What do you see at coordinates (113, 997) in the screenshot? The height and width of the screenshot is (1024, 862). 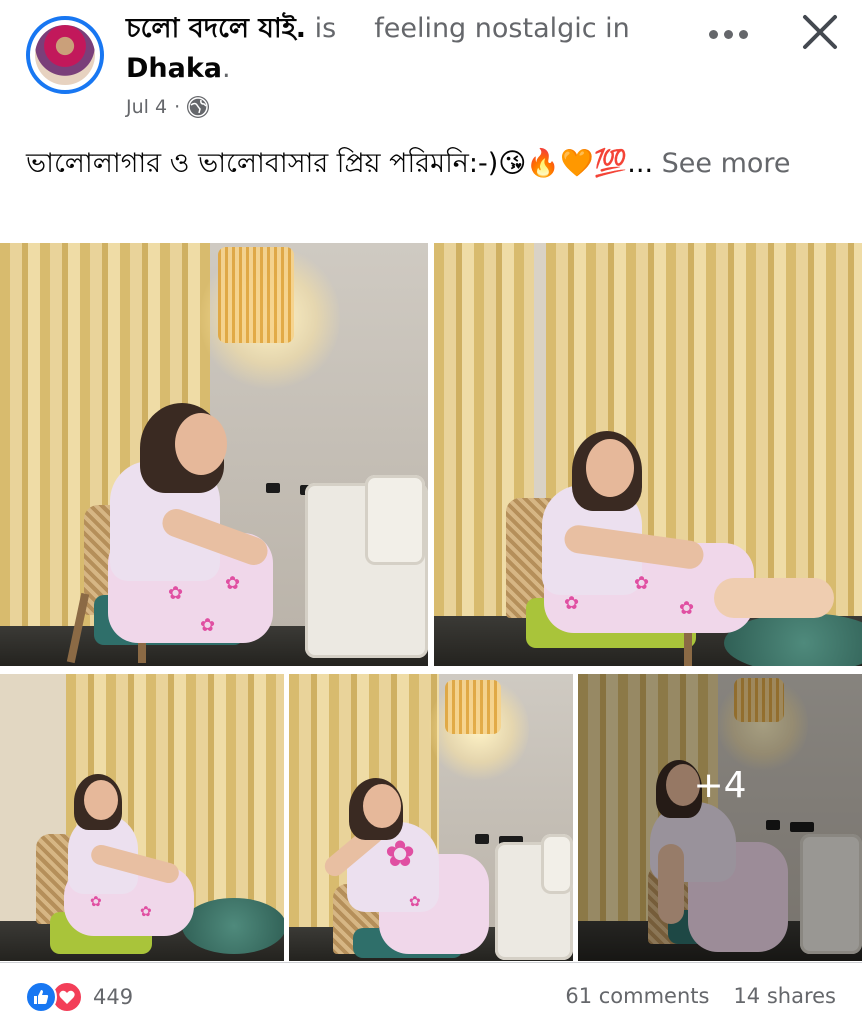 I see `reaction-count: 449` at bounding box center [113, 997].